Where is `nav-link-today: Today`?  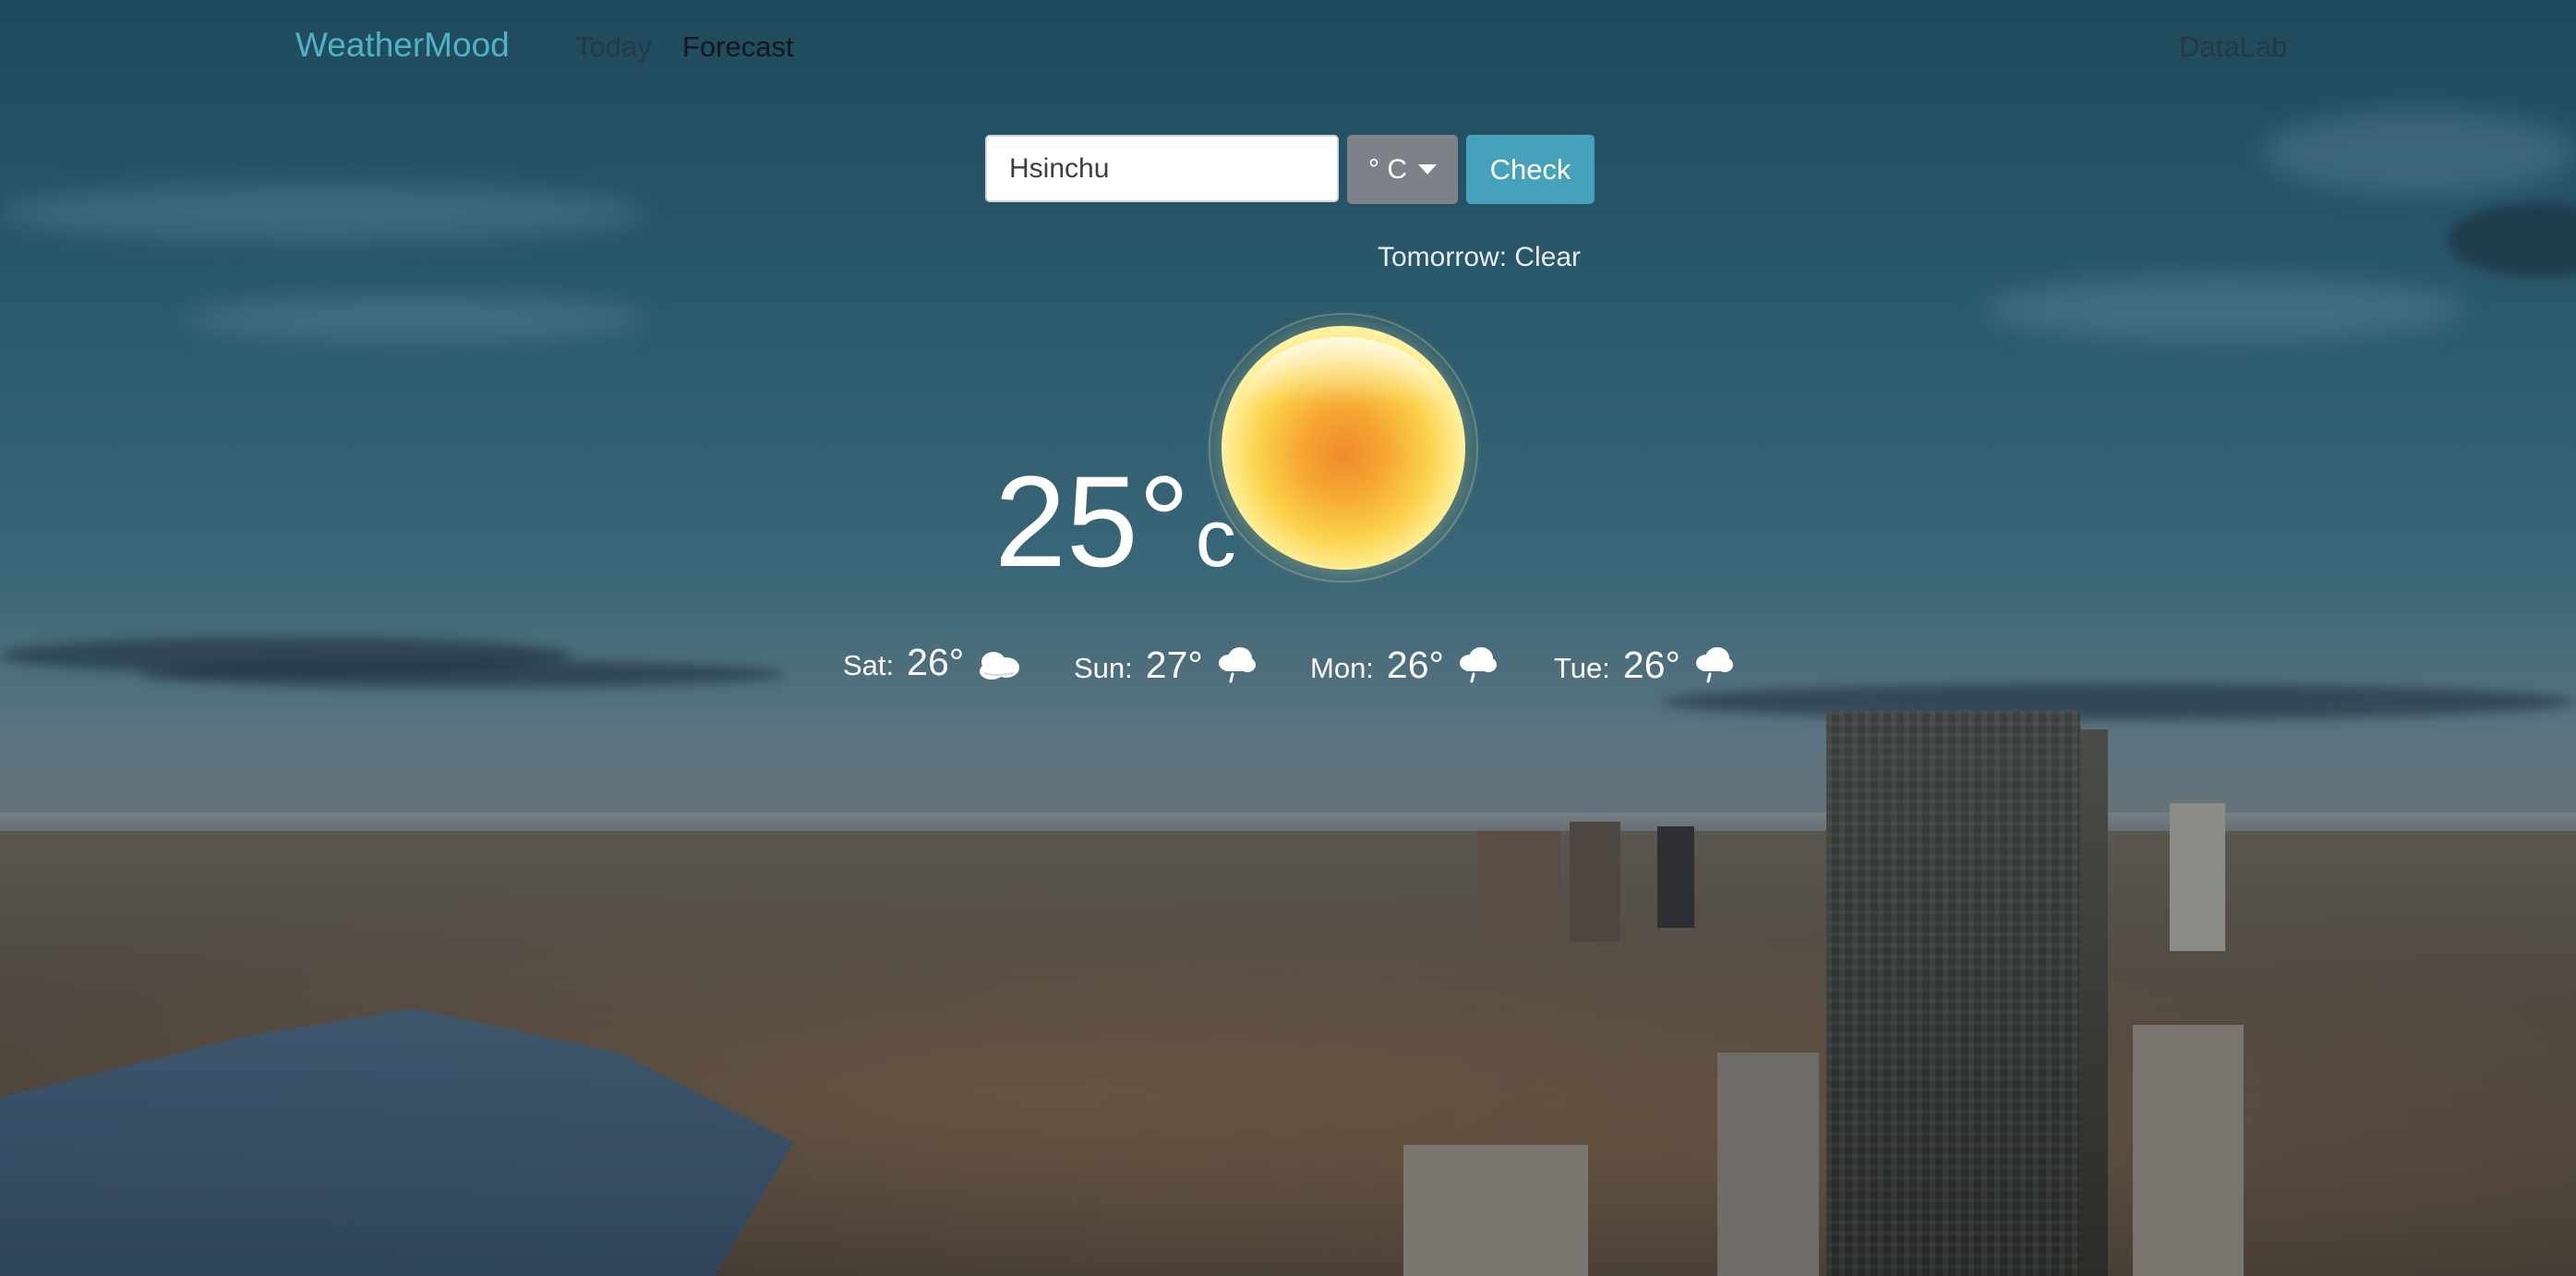 nav-link-today: Today is located at coordinates (613, 47).